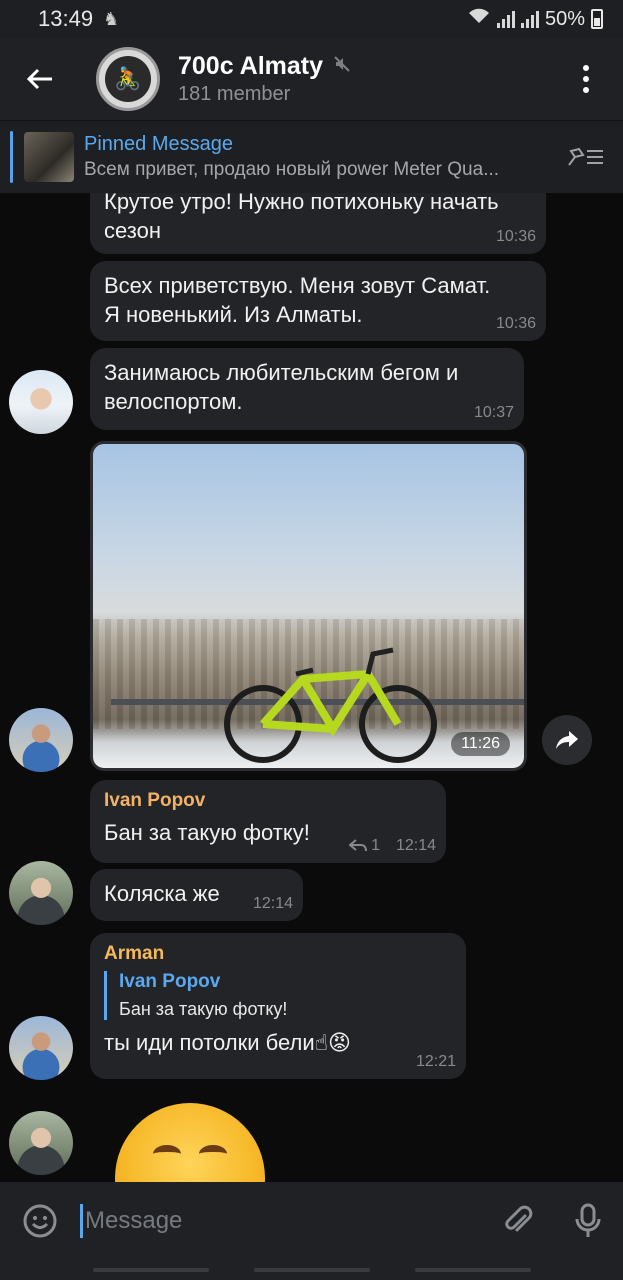  What do you see at coordinates (435, 1061) in the screenshot?
I see `message-time: 12:21` at bounding box center [435, 1061].